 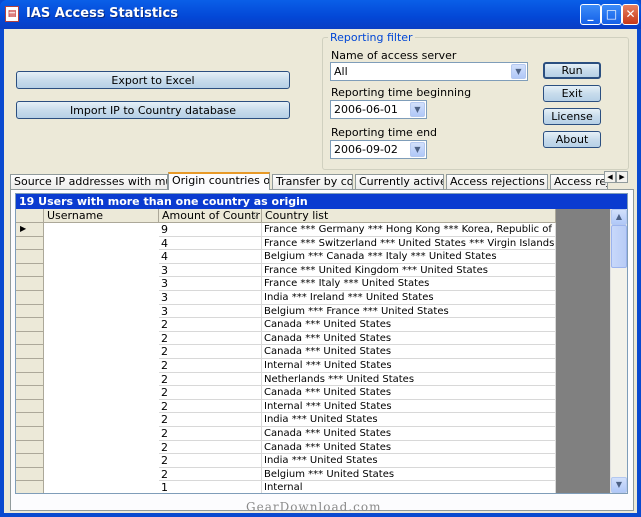 I want to click on tab-transfer-by-country: Transfer by country, so click(x=312, y=181).